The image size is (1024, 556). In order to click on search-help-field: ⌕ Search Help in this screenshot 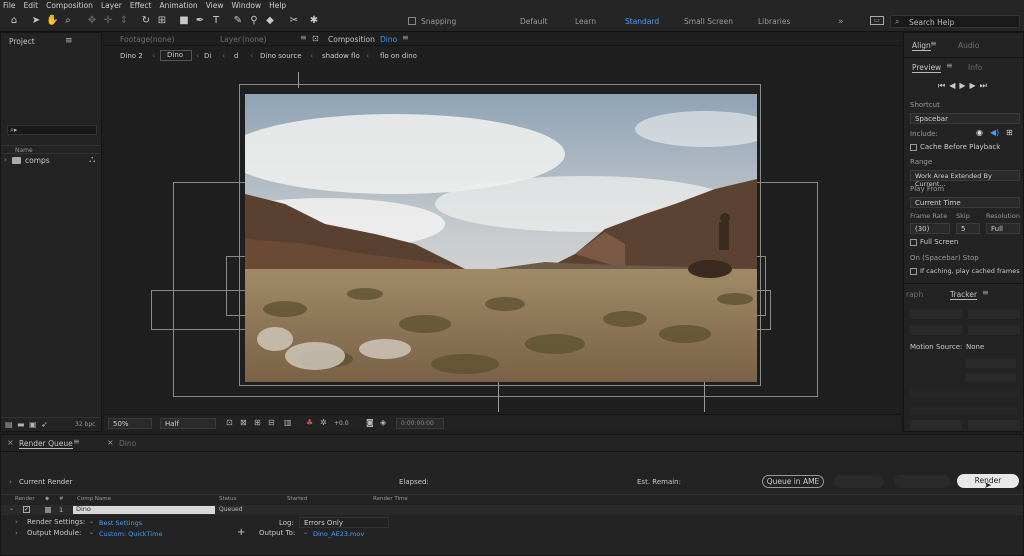, I will do `click(955, 21)`.